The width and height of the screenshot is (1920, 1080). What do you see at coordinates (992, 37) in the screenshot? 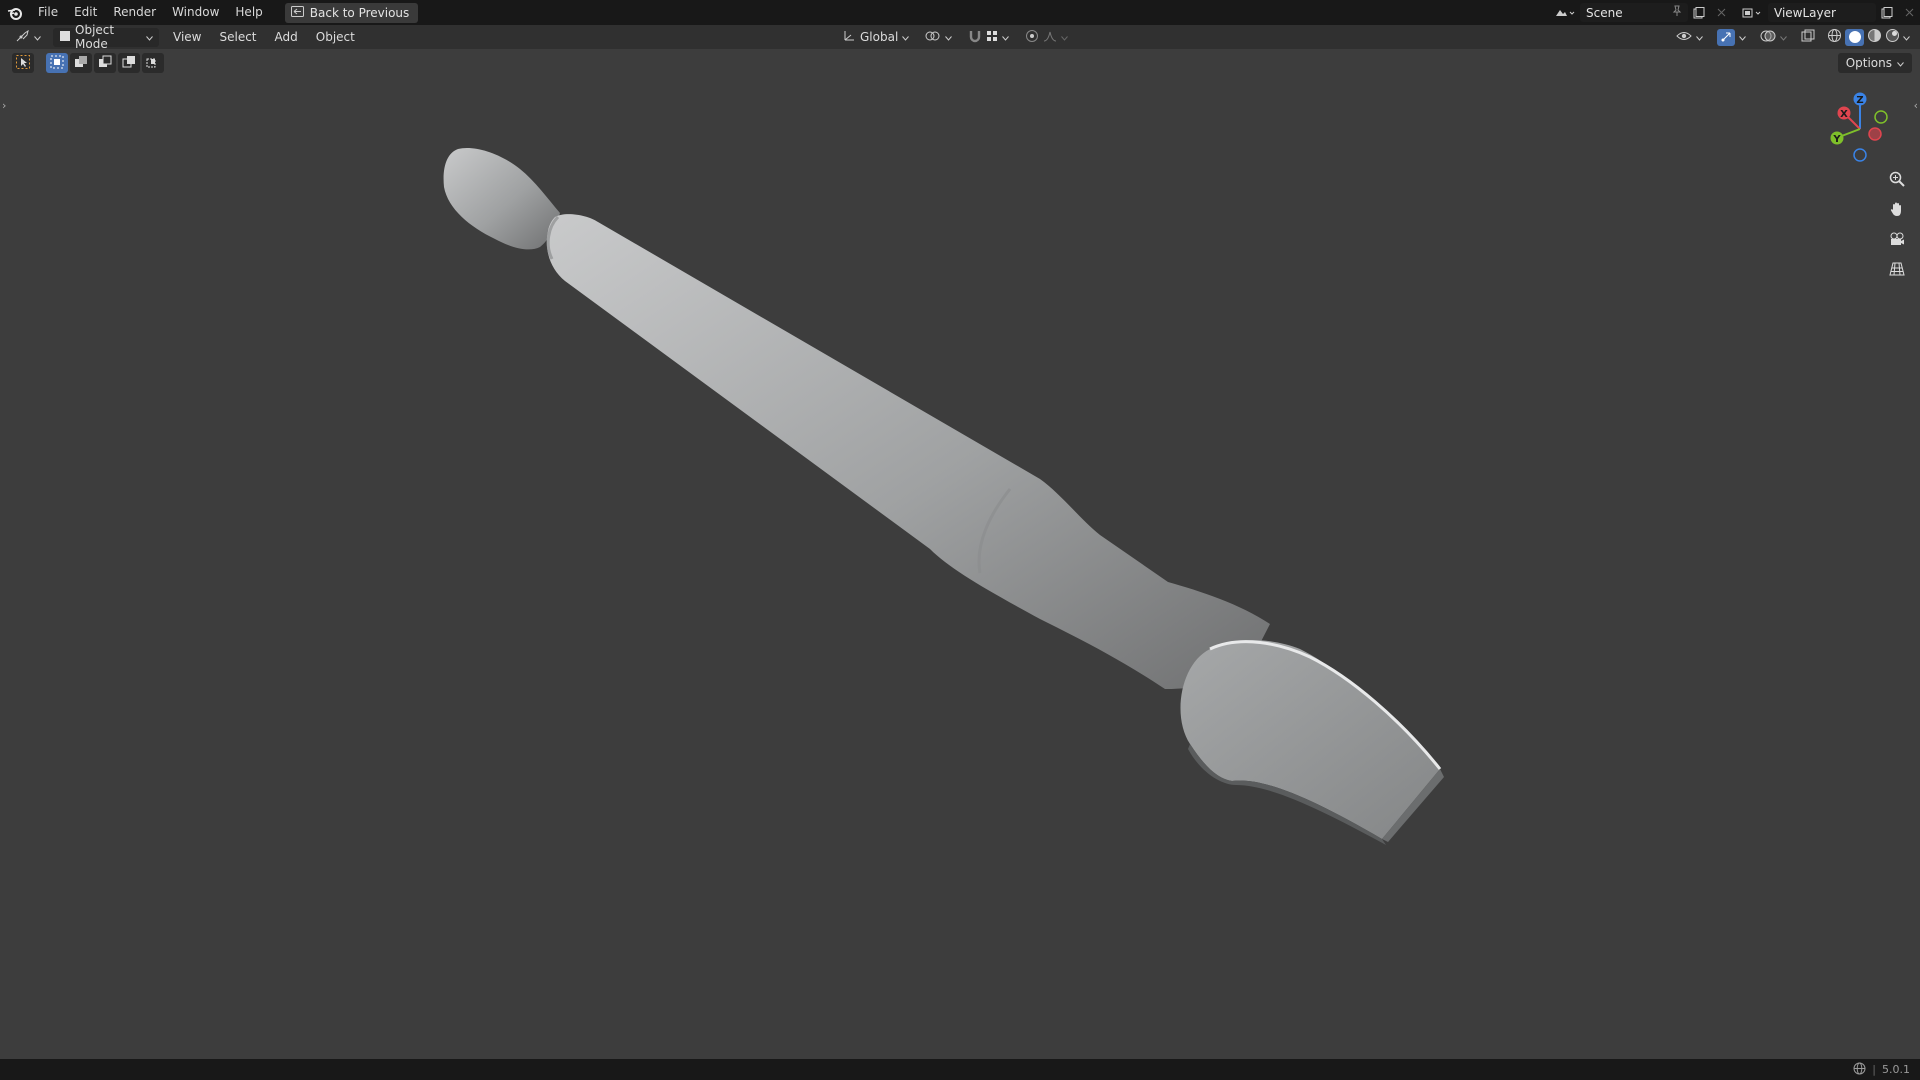
I see `snap-grid-icon` at bounding box center [992, 37].